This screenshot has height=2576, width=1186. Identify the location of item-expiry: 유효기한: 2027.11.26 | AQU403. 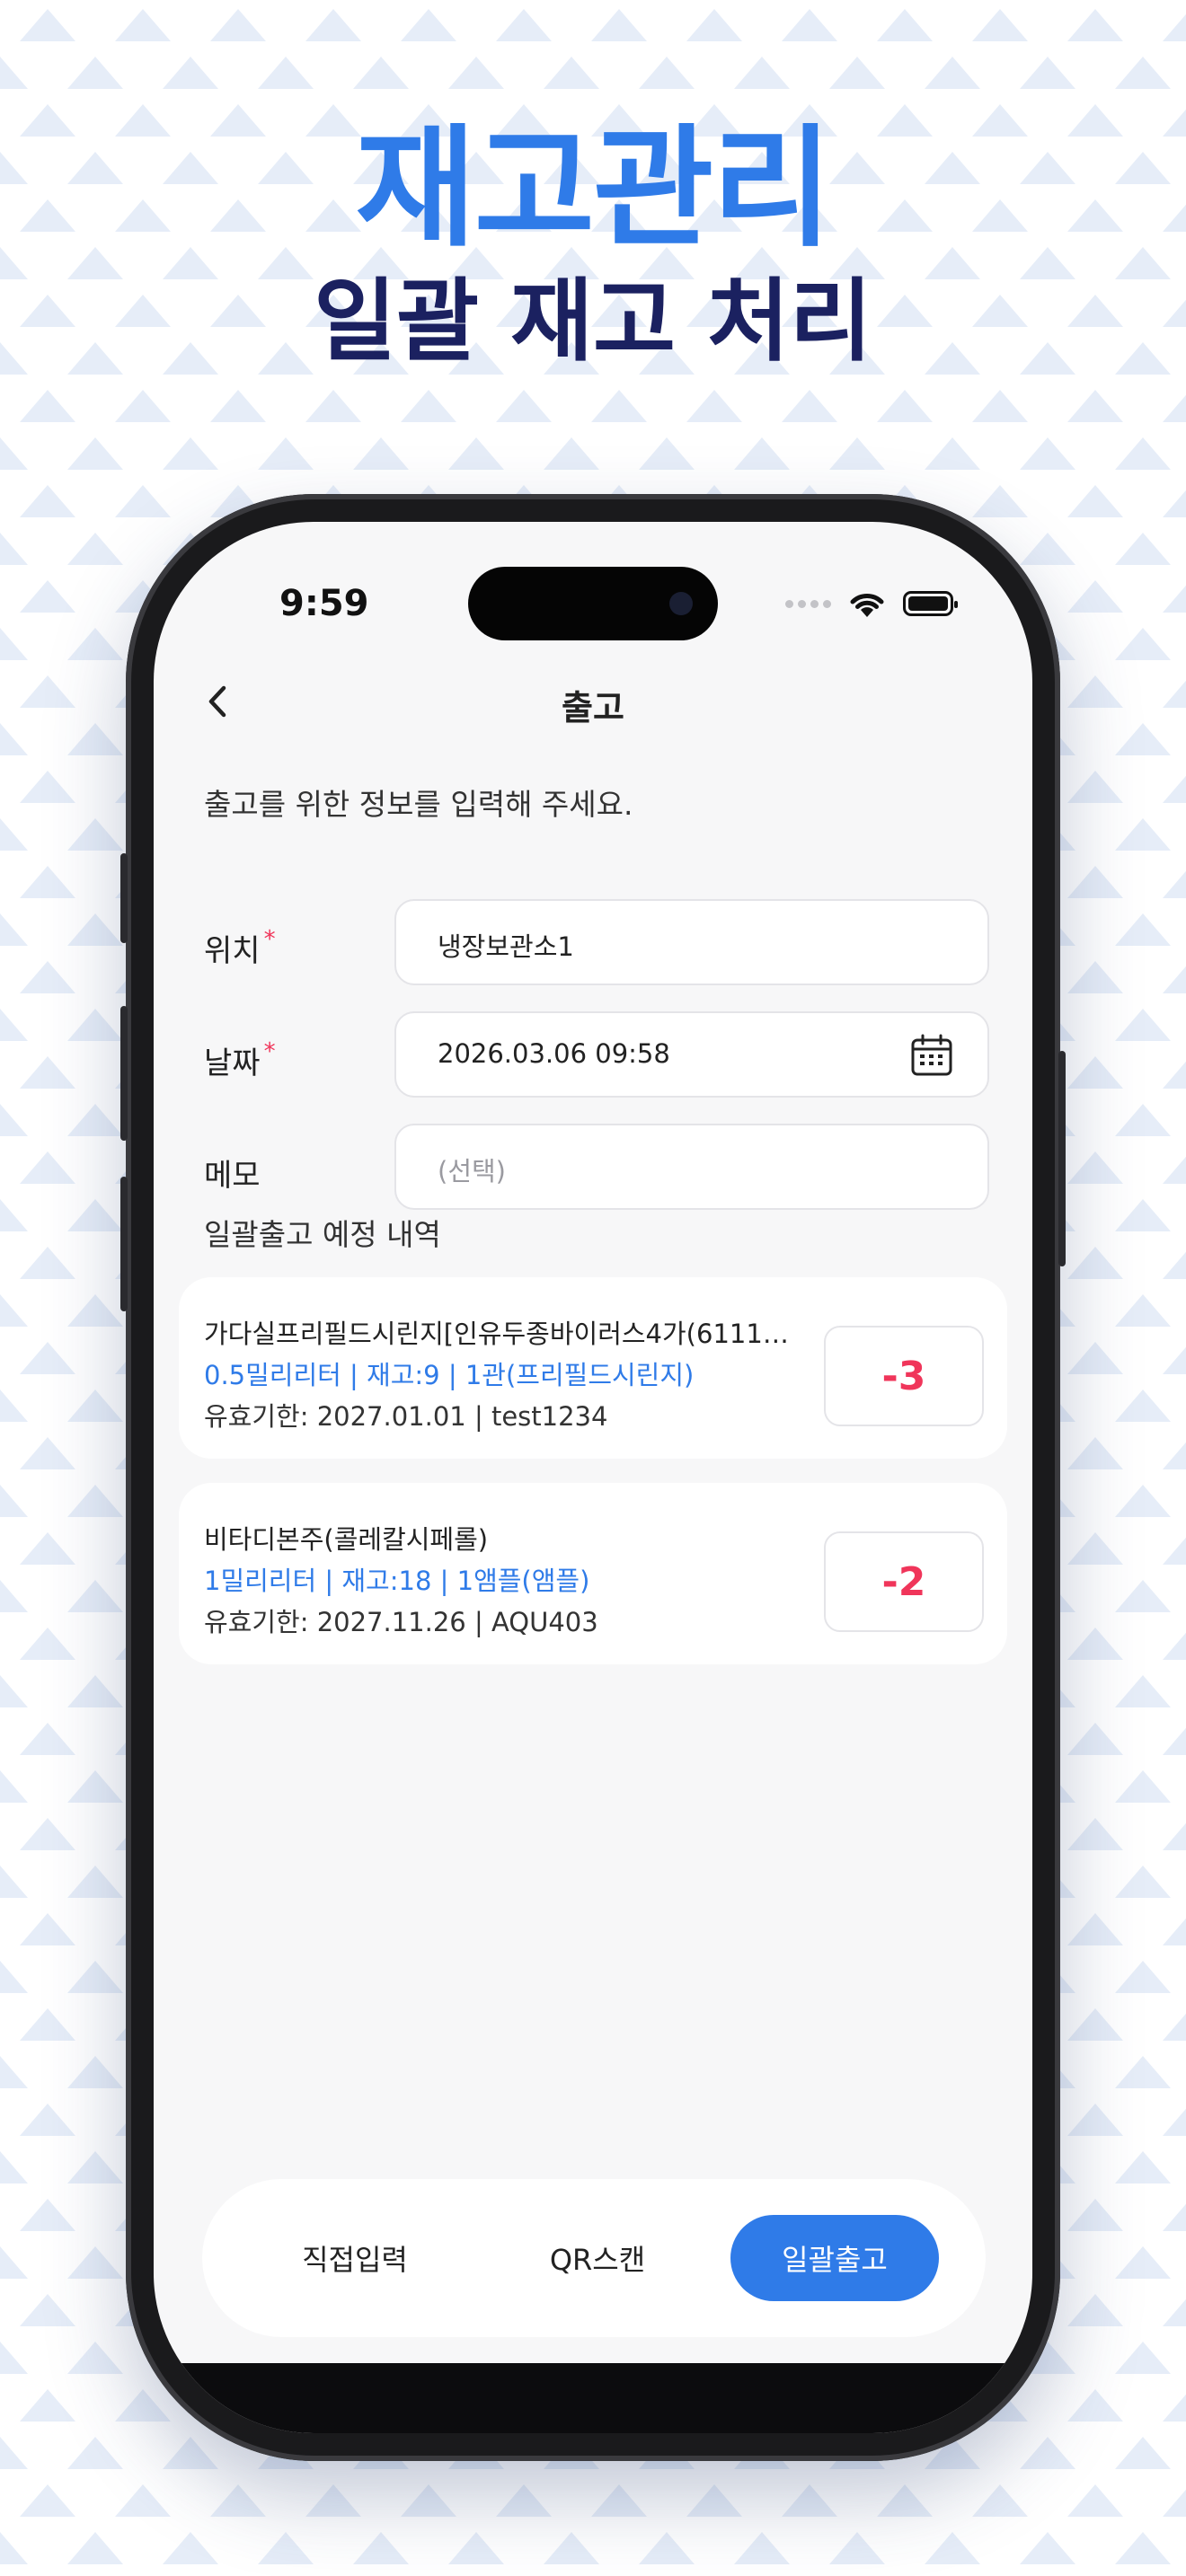
(401, 1622).